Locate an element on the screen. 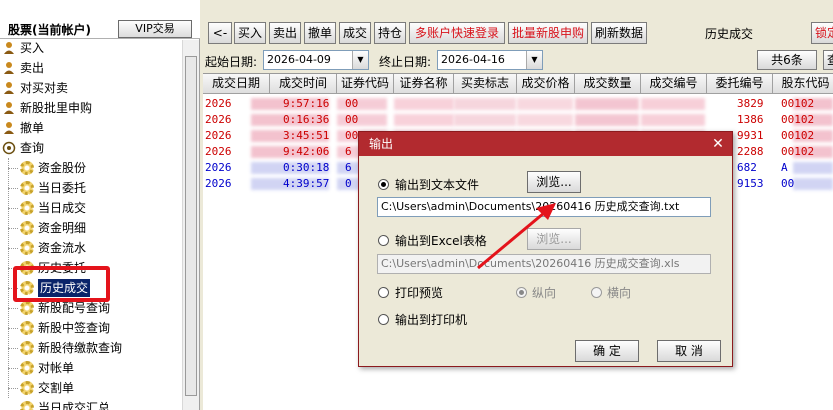 The height and width of the screenshot is (410, 833). col-header-order-no: 委托编号 is located at coordinates (740, 84).